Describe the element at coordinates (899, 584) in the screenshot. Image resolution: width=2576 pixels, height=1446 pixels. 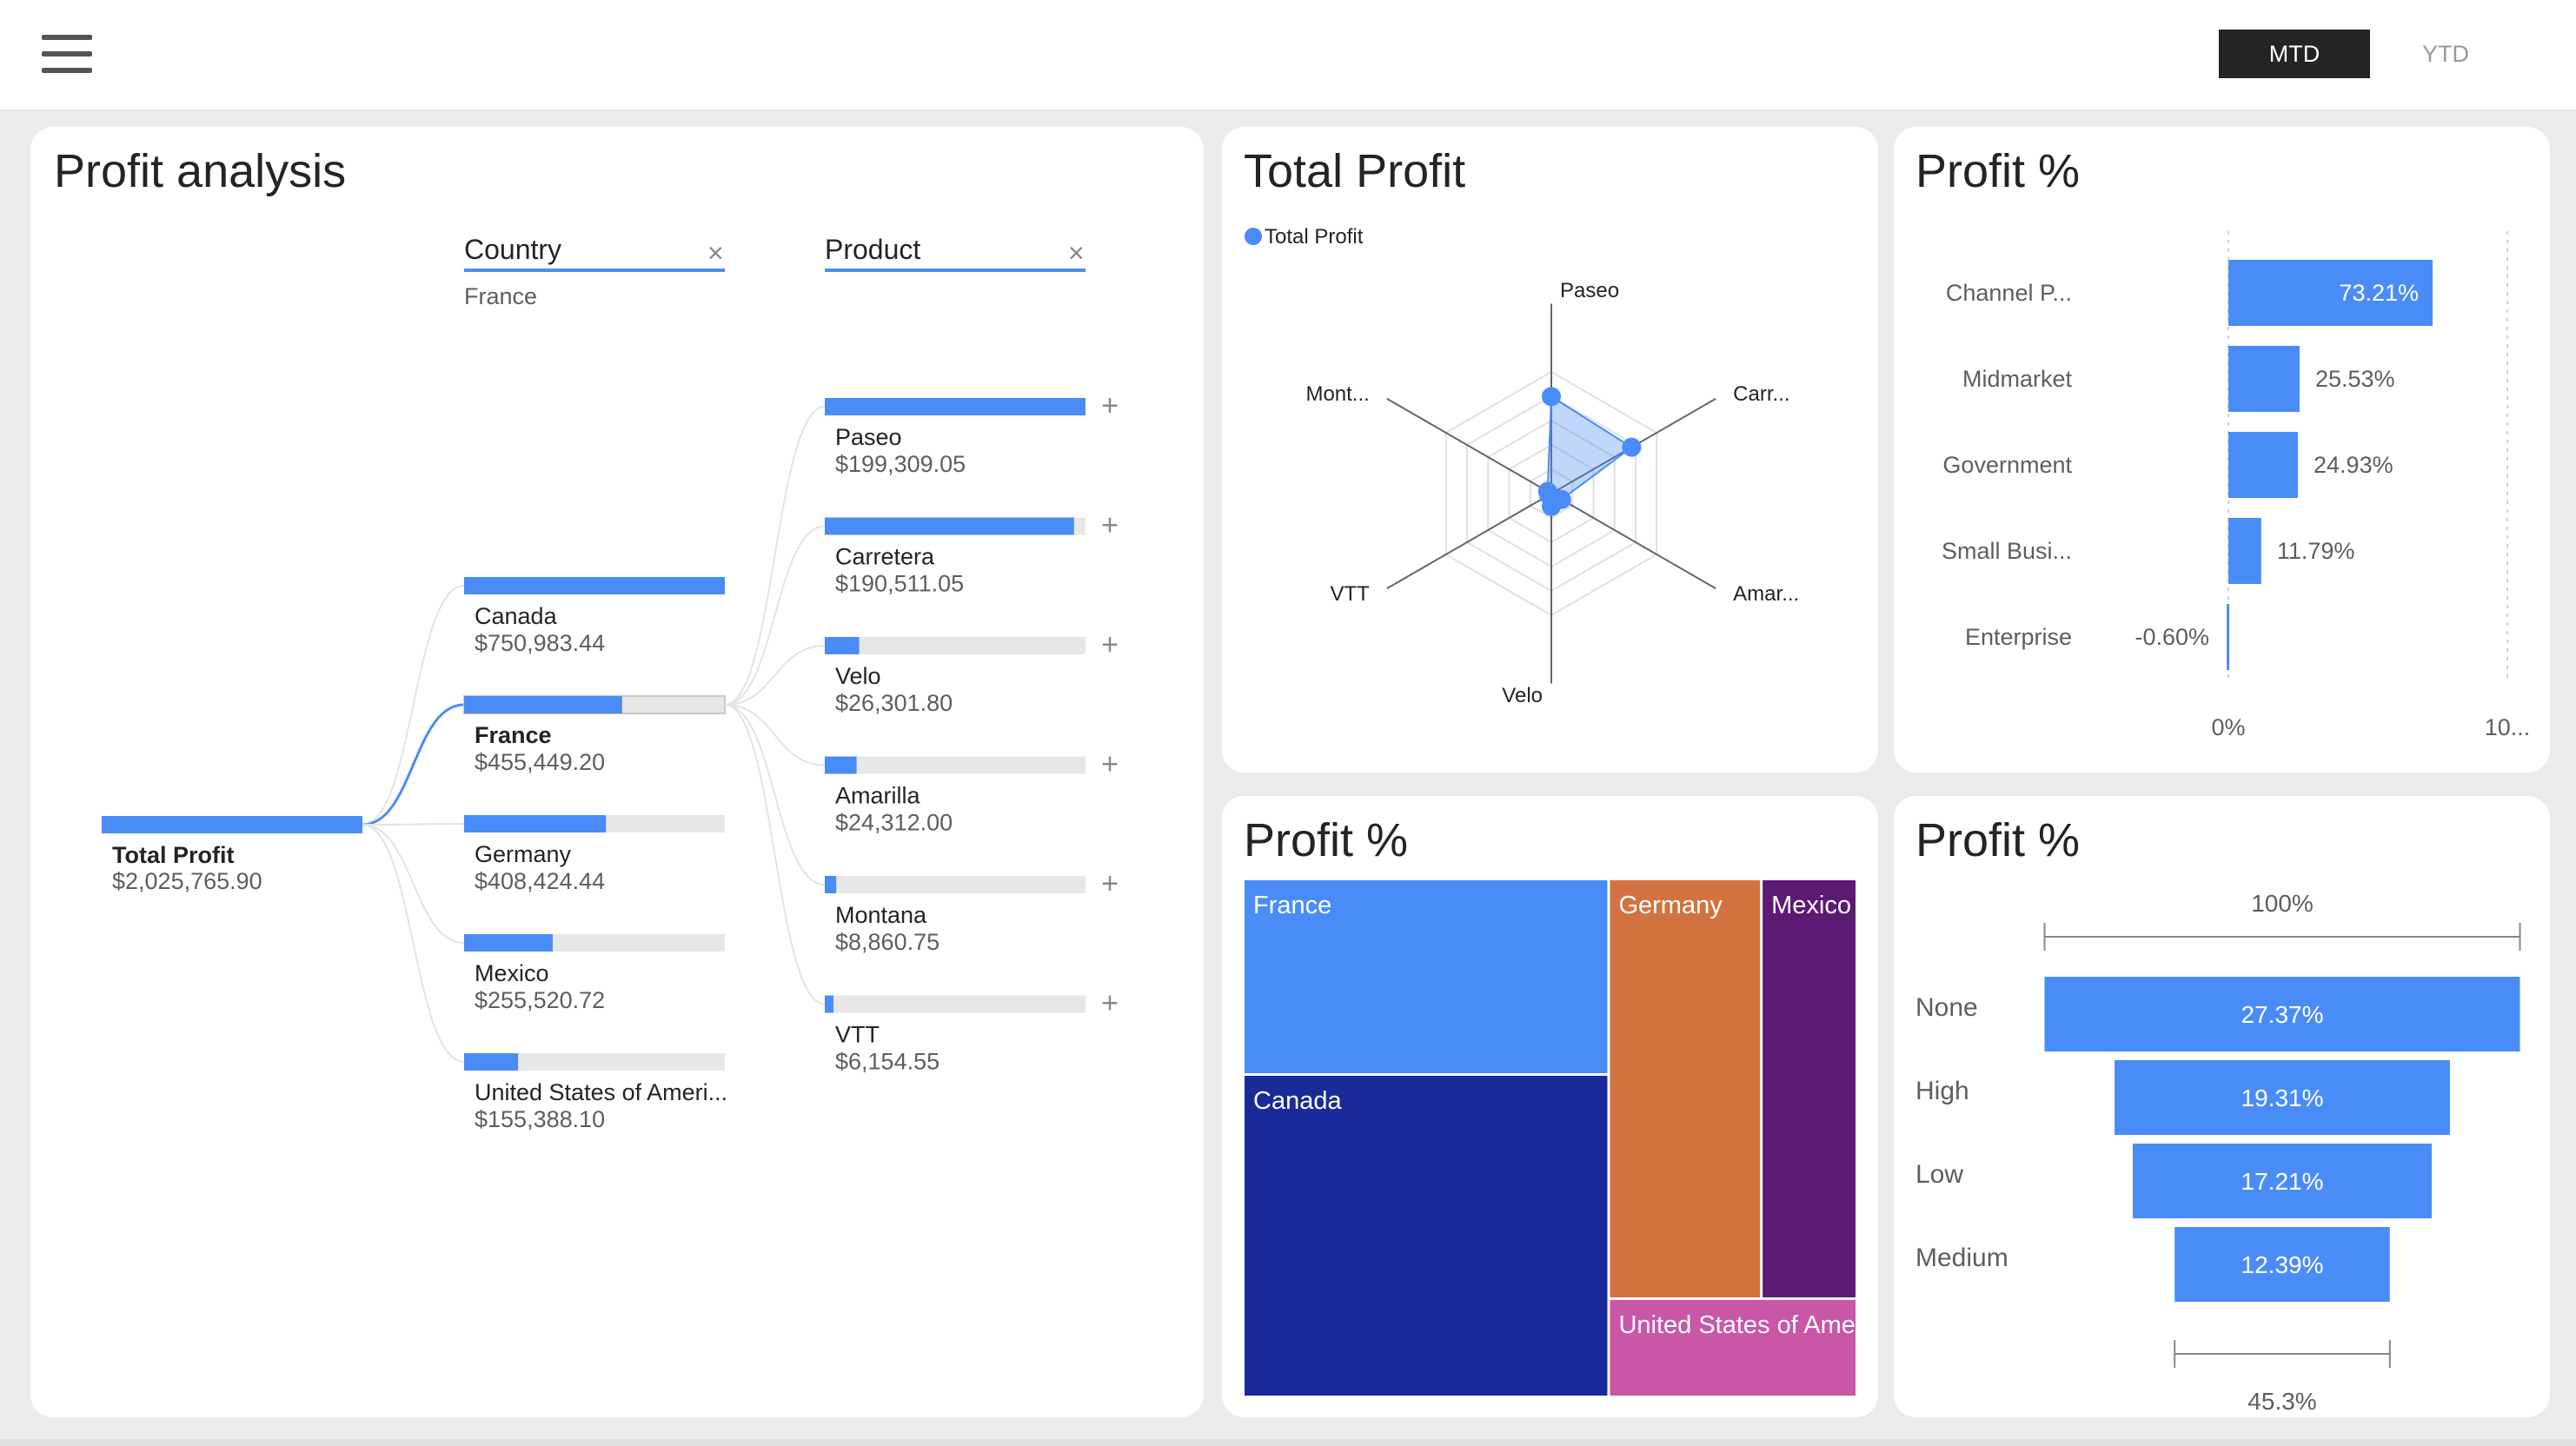
I see `product-value: $190,511.05` at that location.